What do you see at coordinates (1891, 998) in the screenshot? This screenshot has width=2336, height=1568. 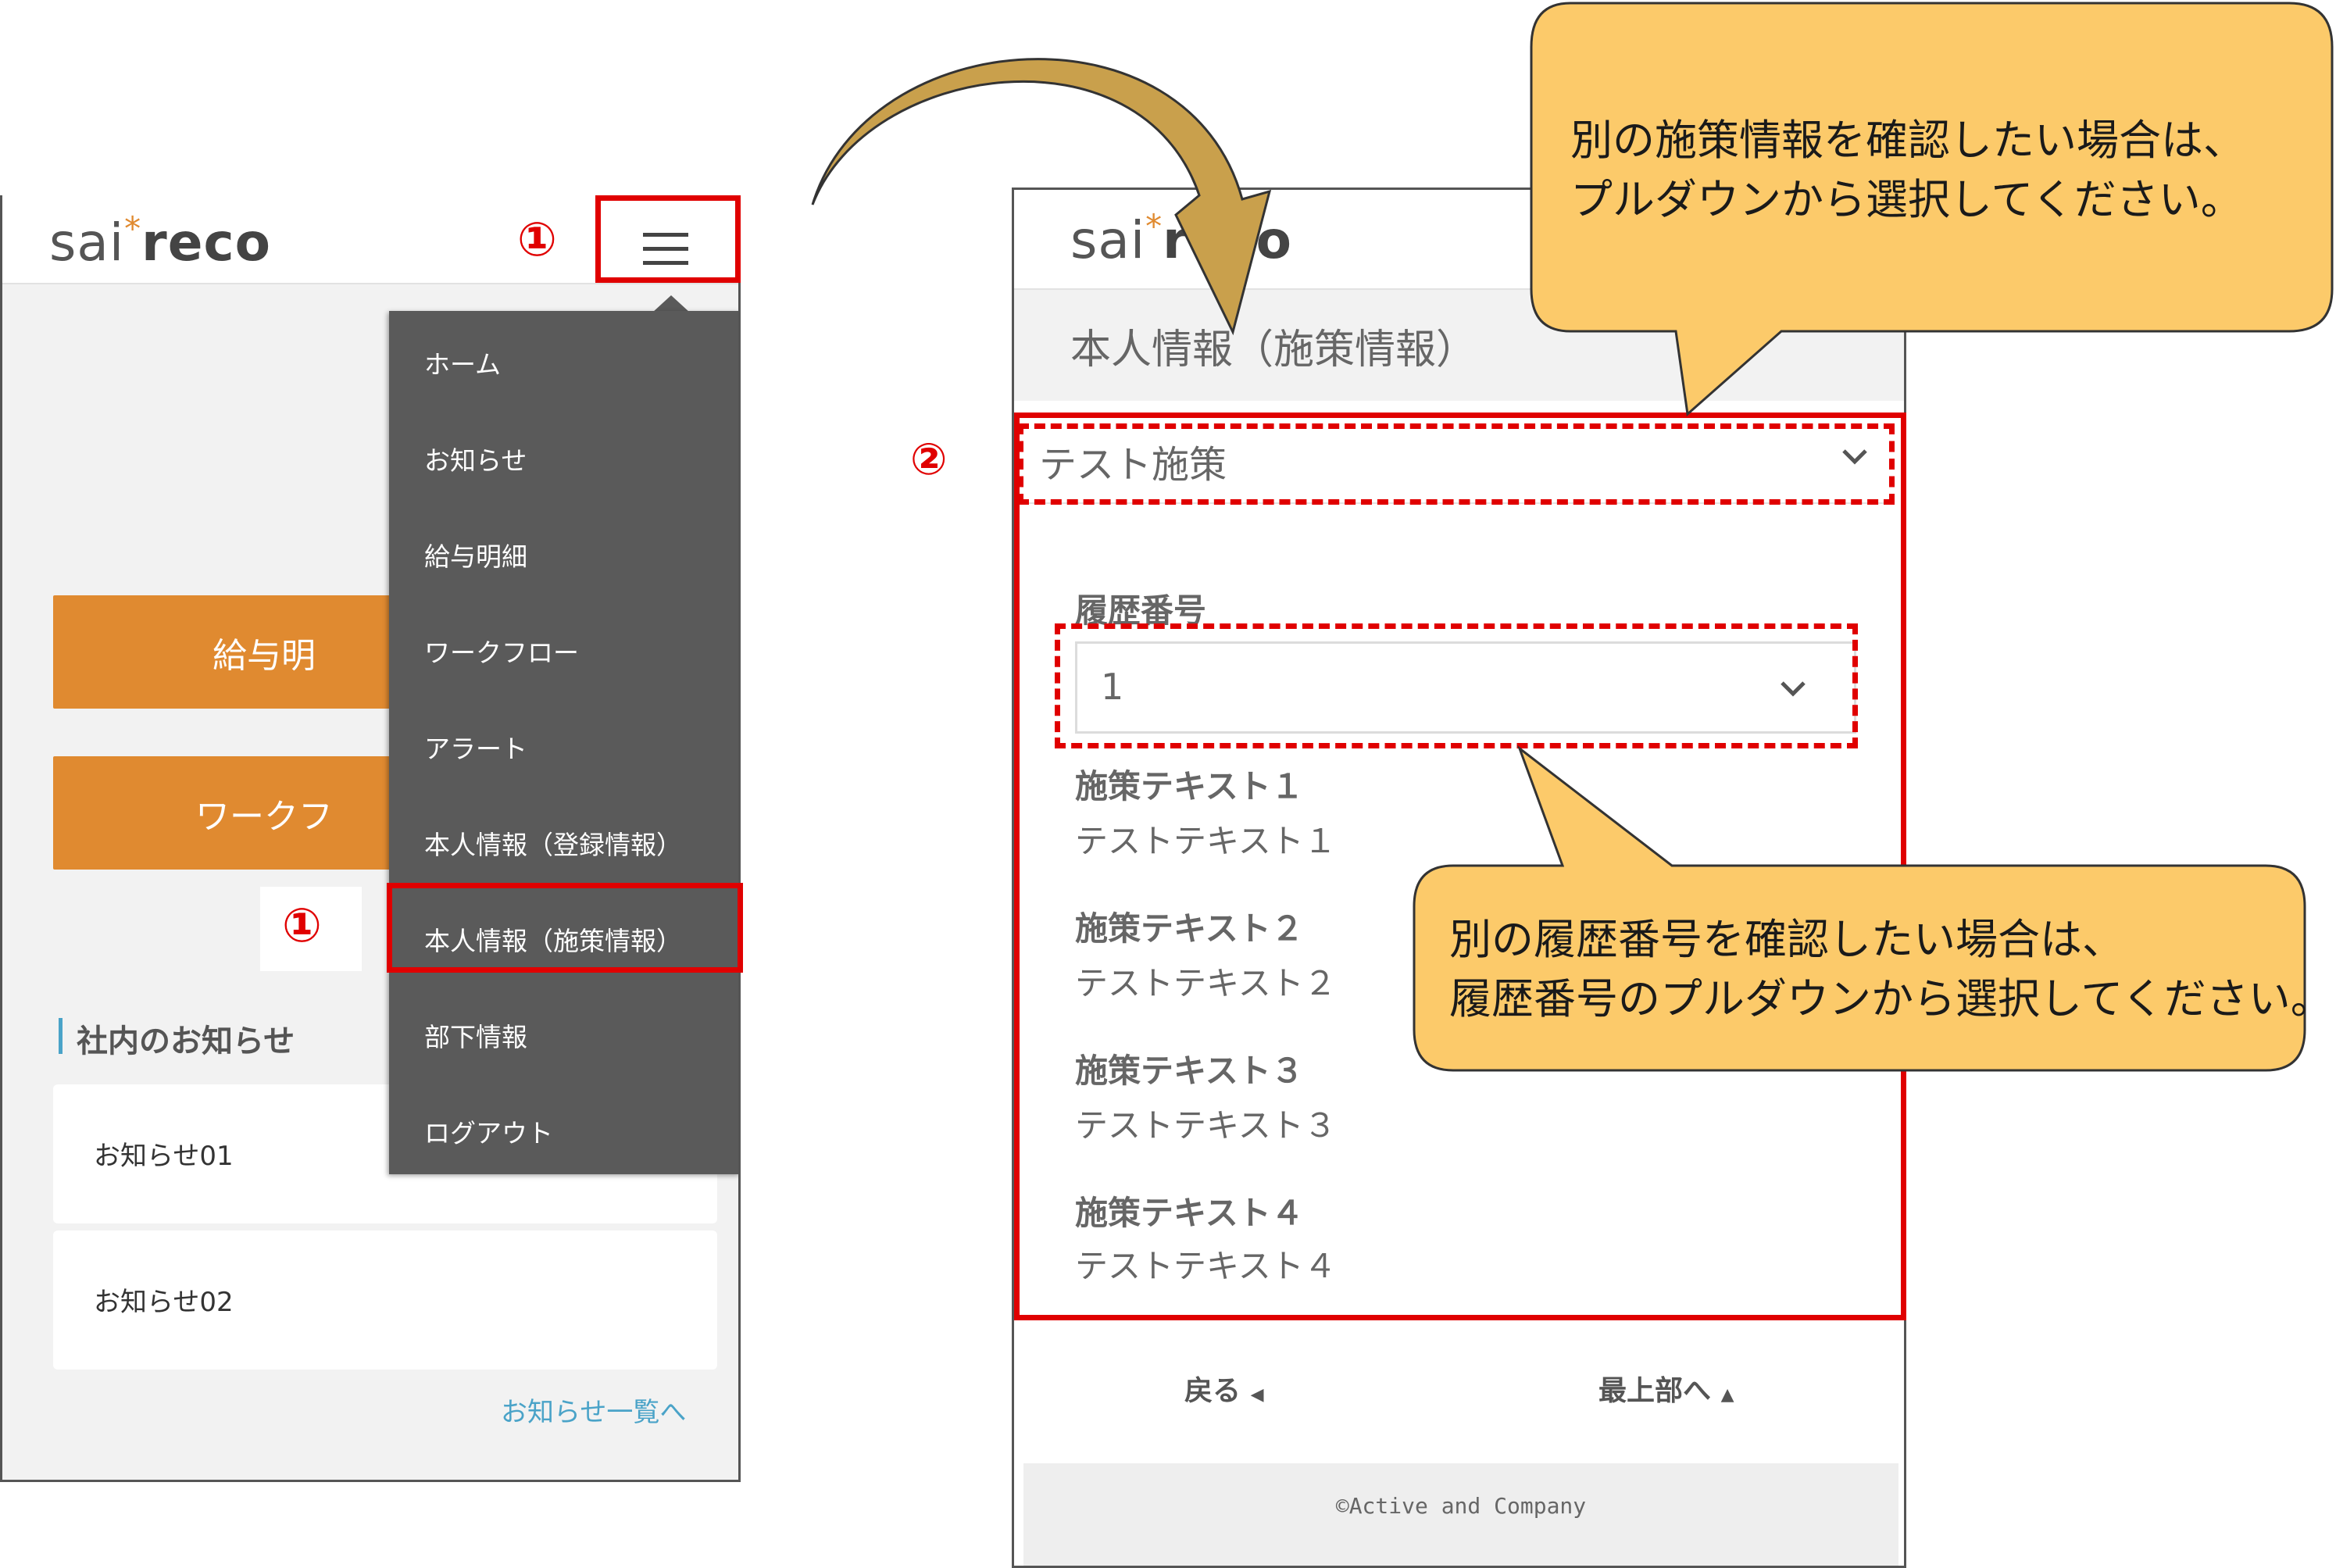 I see `callout-bottom-line: 履歴番号のプルダウンから選択してください。` at bounding box center [1891, 998].